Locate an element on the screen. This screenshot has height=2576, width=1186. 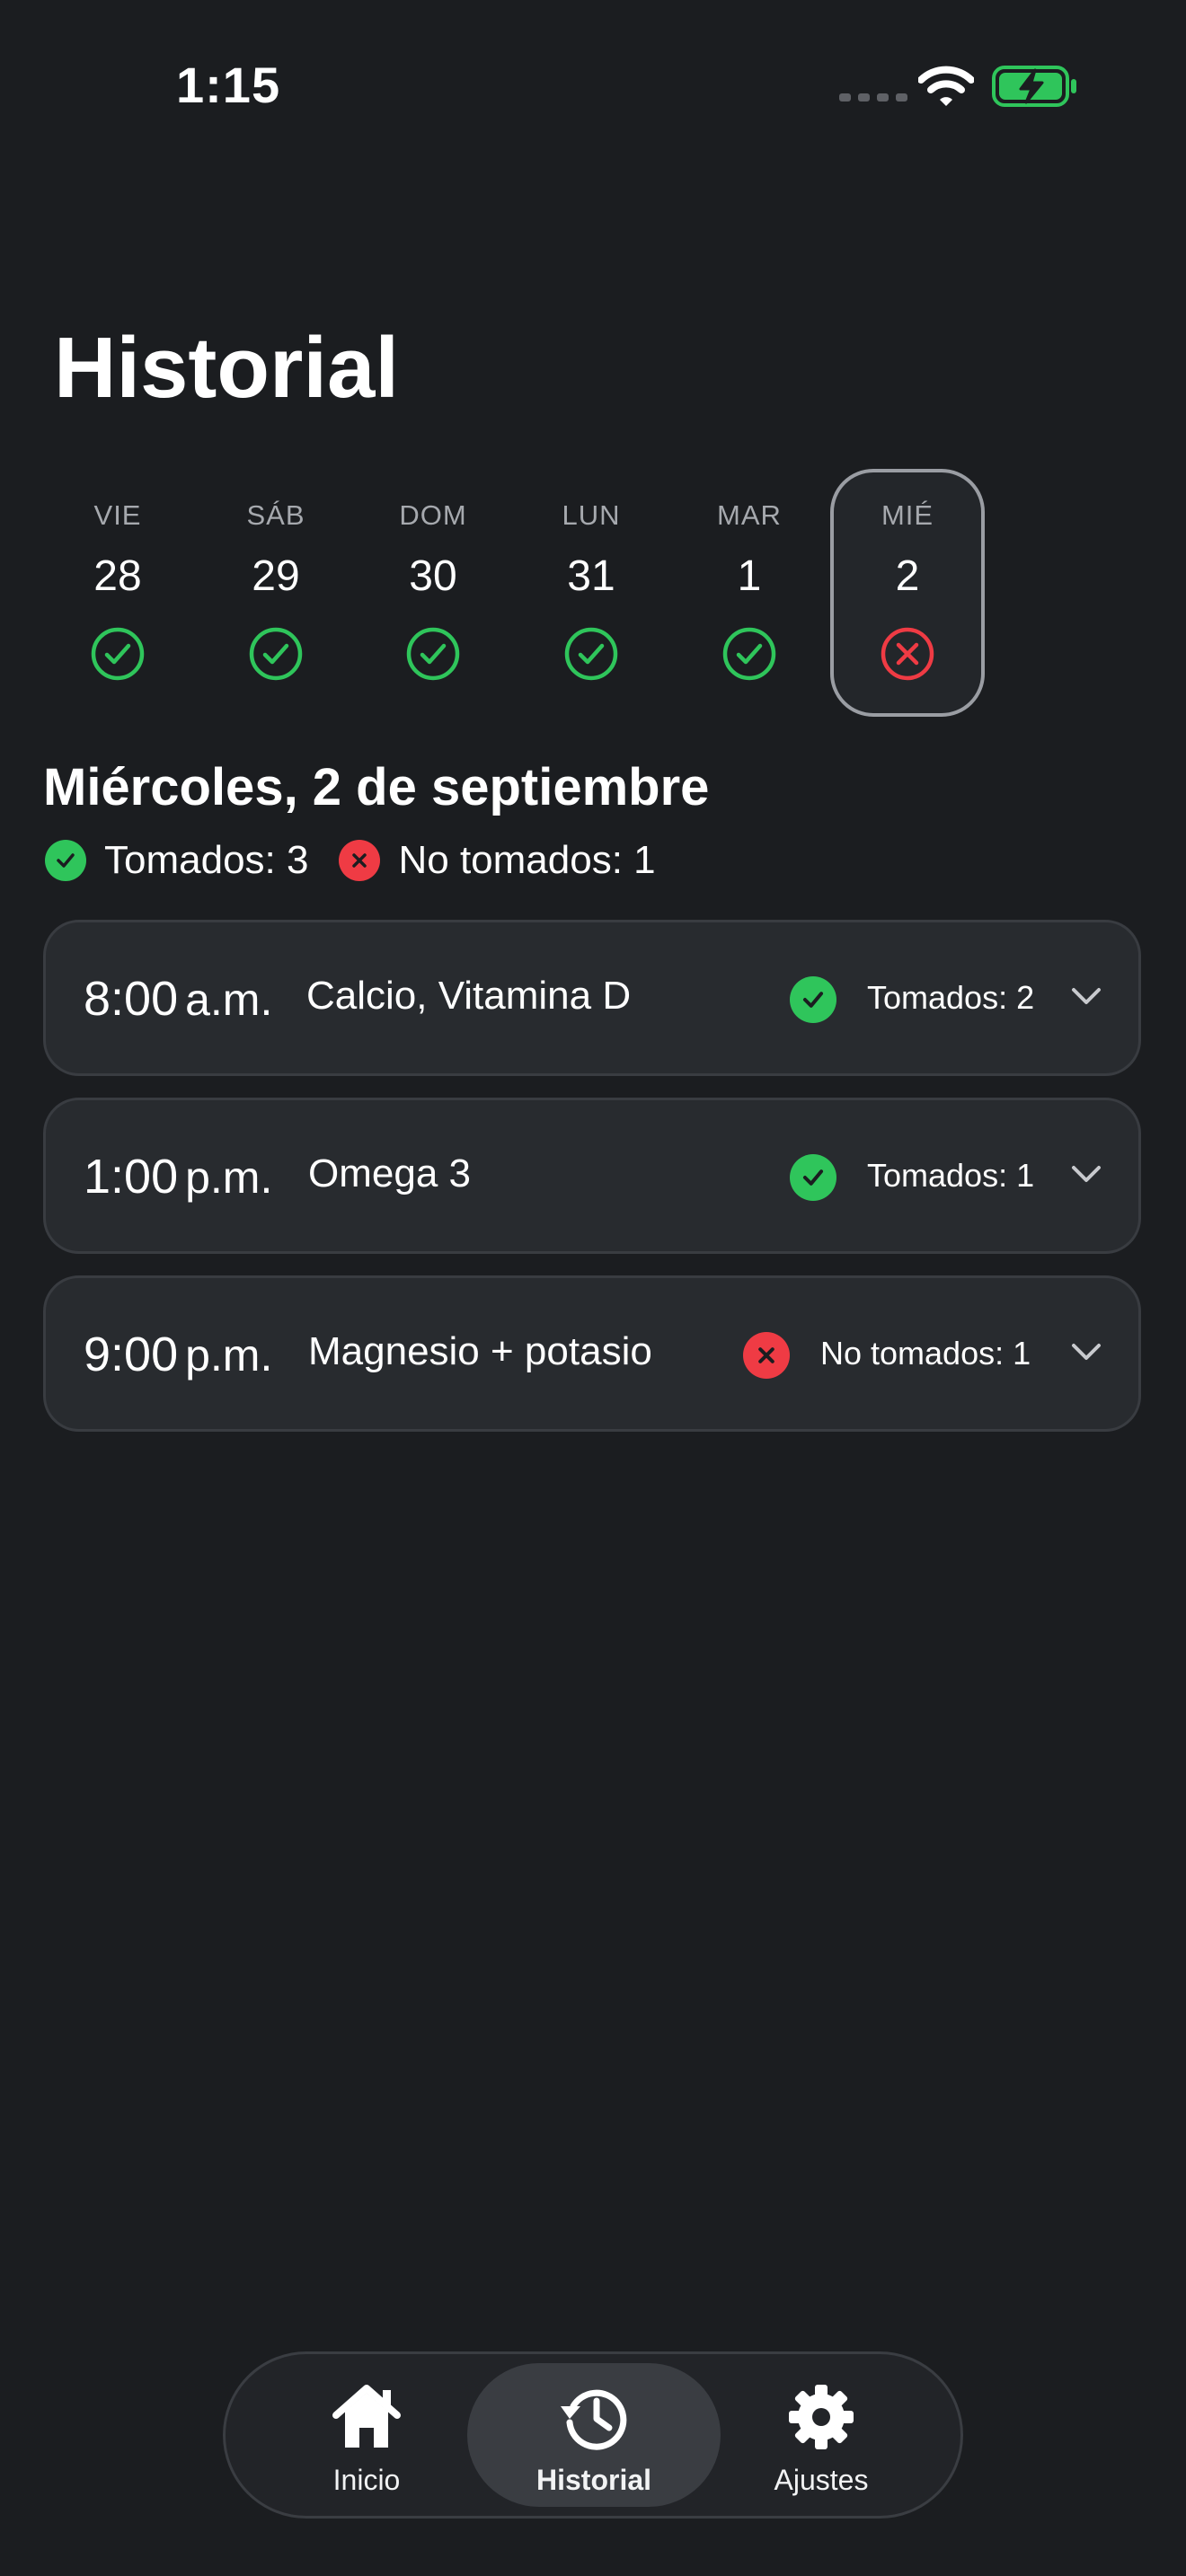
x-circle-icon is located at coordinates (907, 654).